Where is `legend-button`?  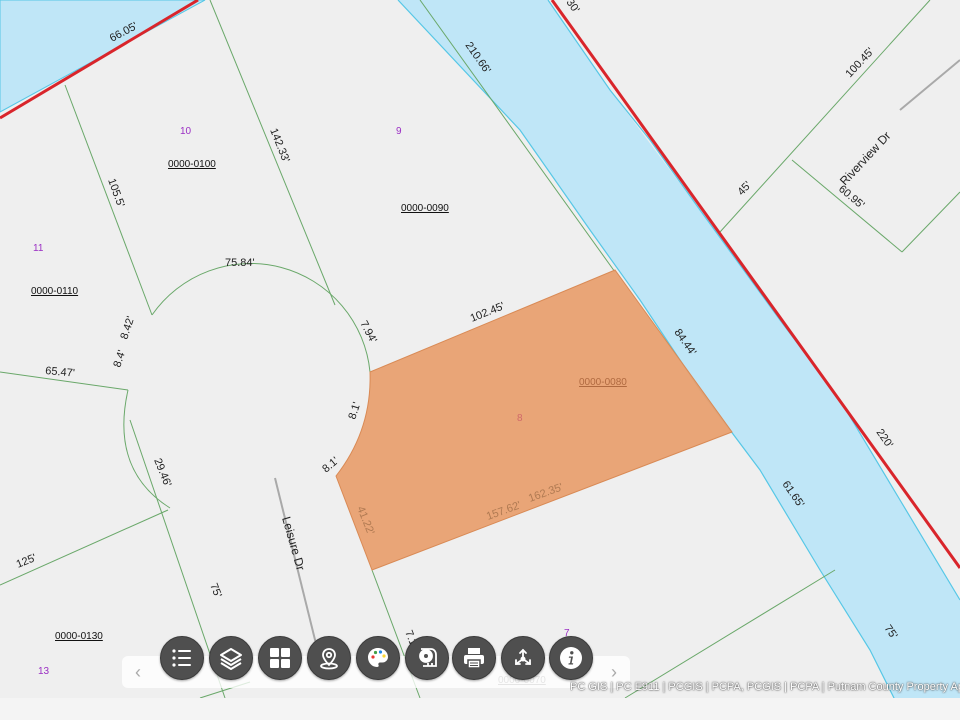
legend-button is located at coordinates (182, 658).